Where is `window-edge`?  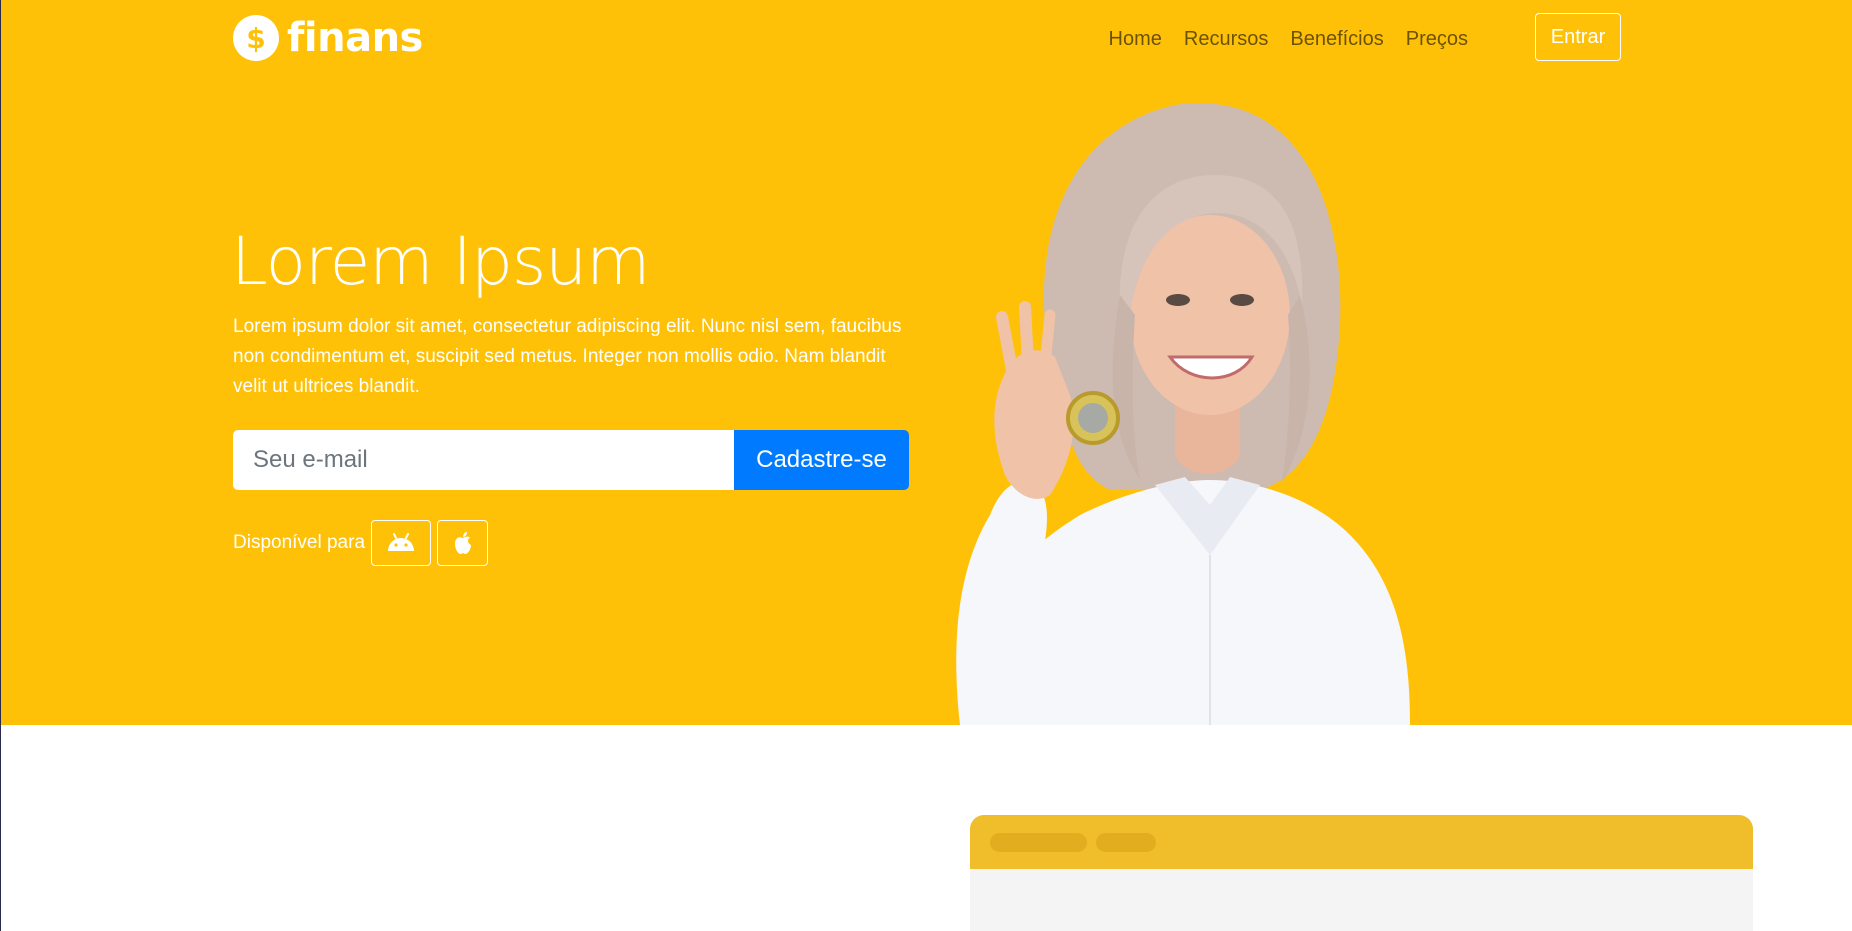
window-edge is located at coordinates (0, 465).